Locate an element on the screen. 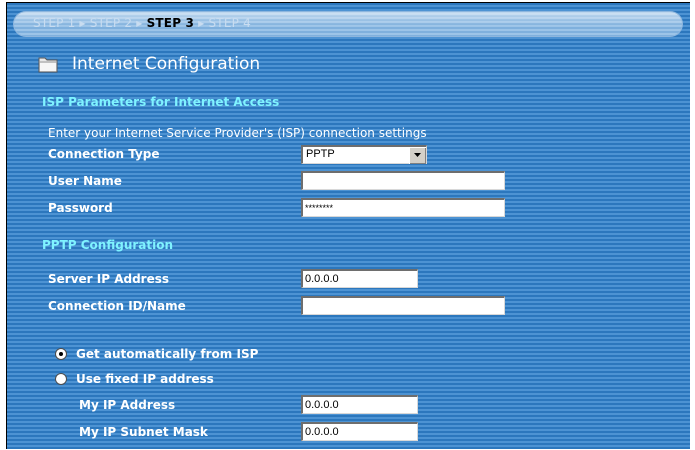 This screenshot has width=695, height=450. subnet-mask-label: My IP Subnet Mask is located at coordinates (143, 432).